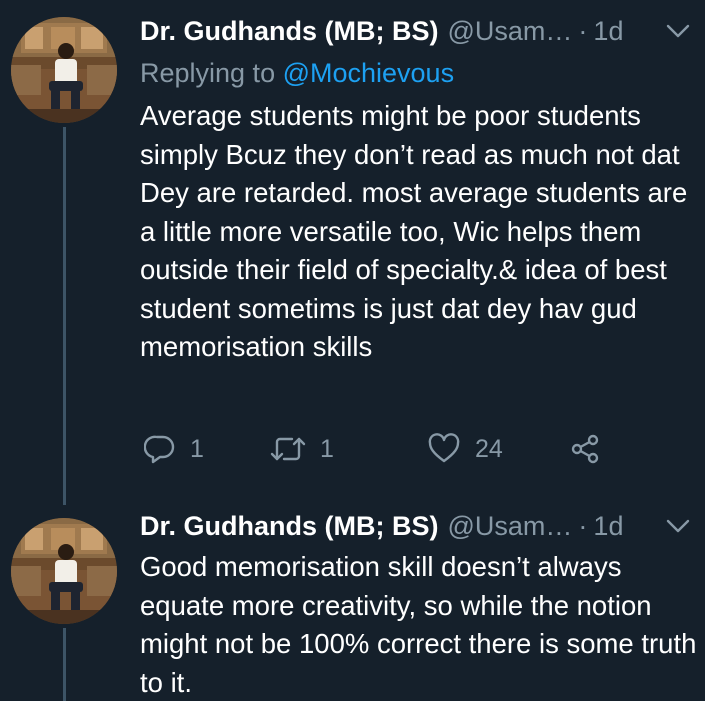 This screenshot has height=701, width=705. What do you see at coordinates (465, 449) in the screenshot?
I see `like-button: 24` at bounding box center [465, 449].